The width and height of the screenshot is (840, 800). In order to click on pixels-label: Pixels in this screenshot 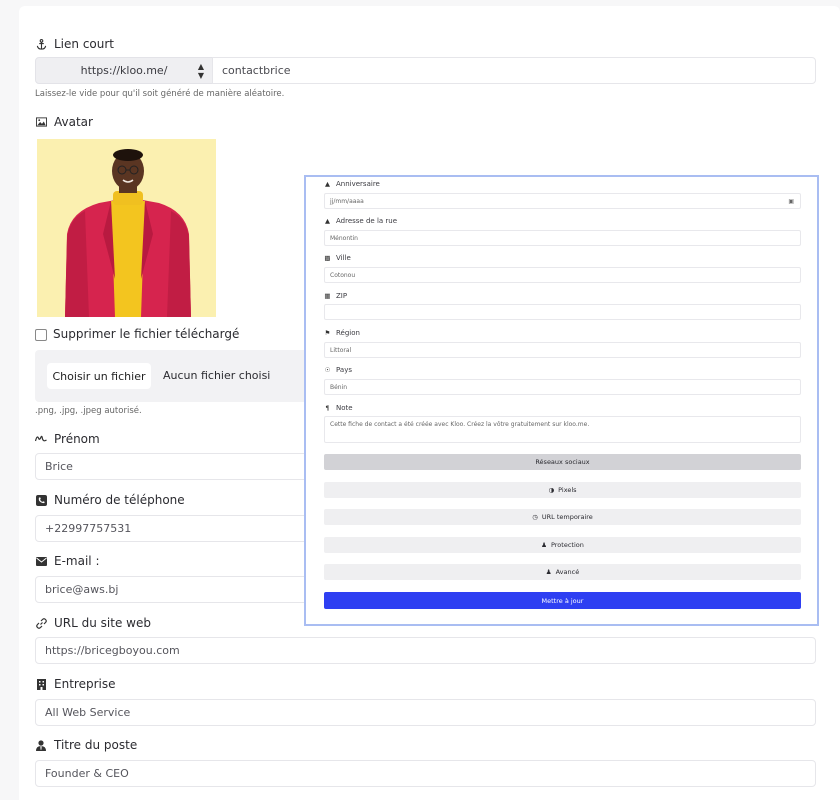, I will do `click(567, 490)`.